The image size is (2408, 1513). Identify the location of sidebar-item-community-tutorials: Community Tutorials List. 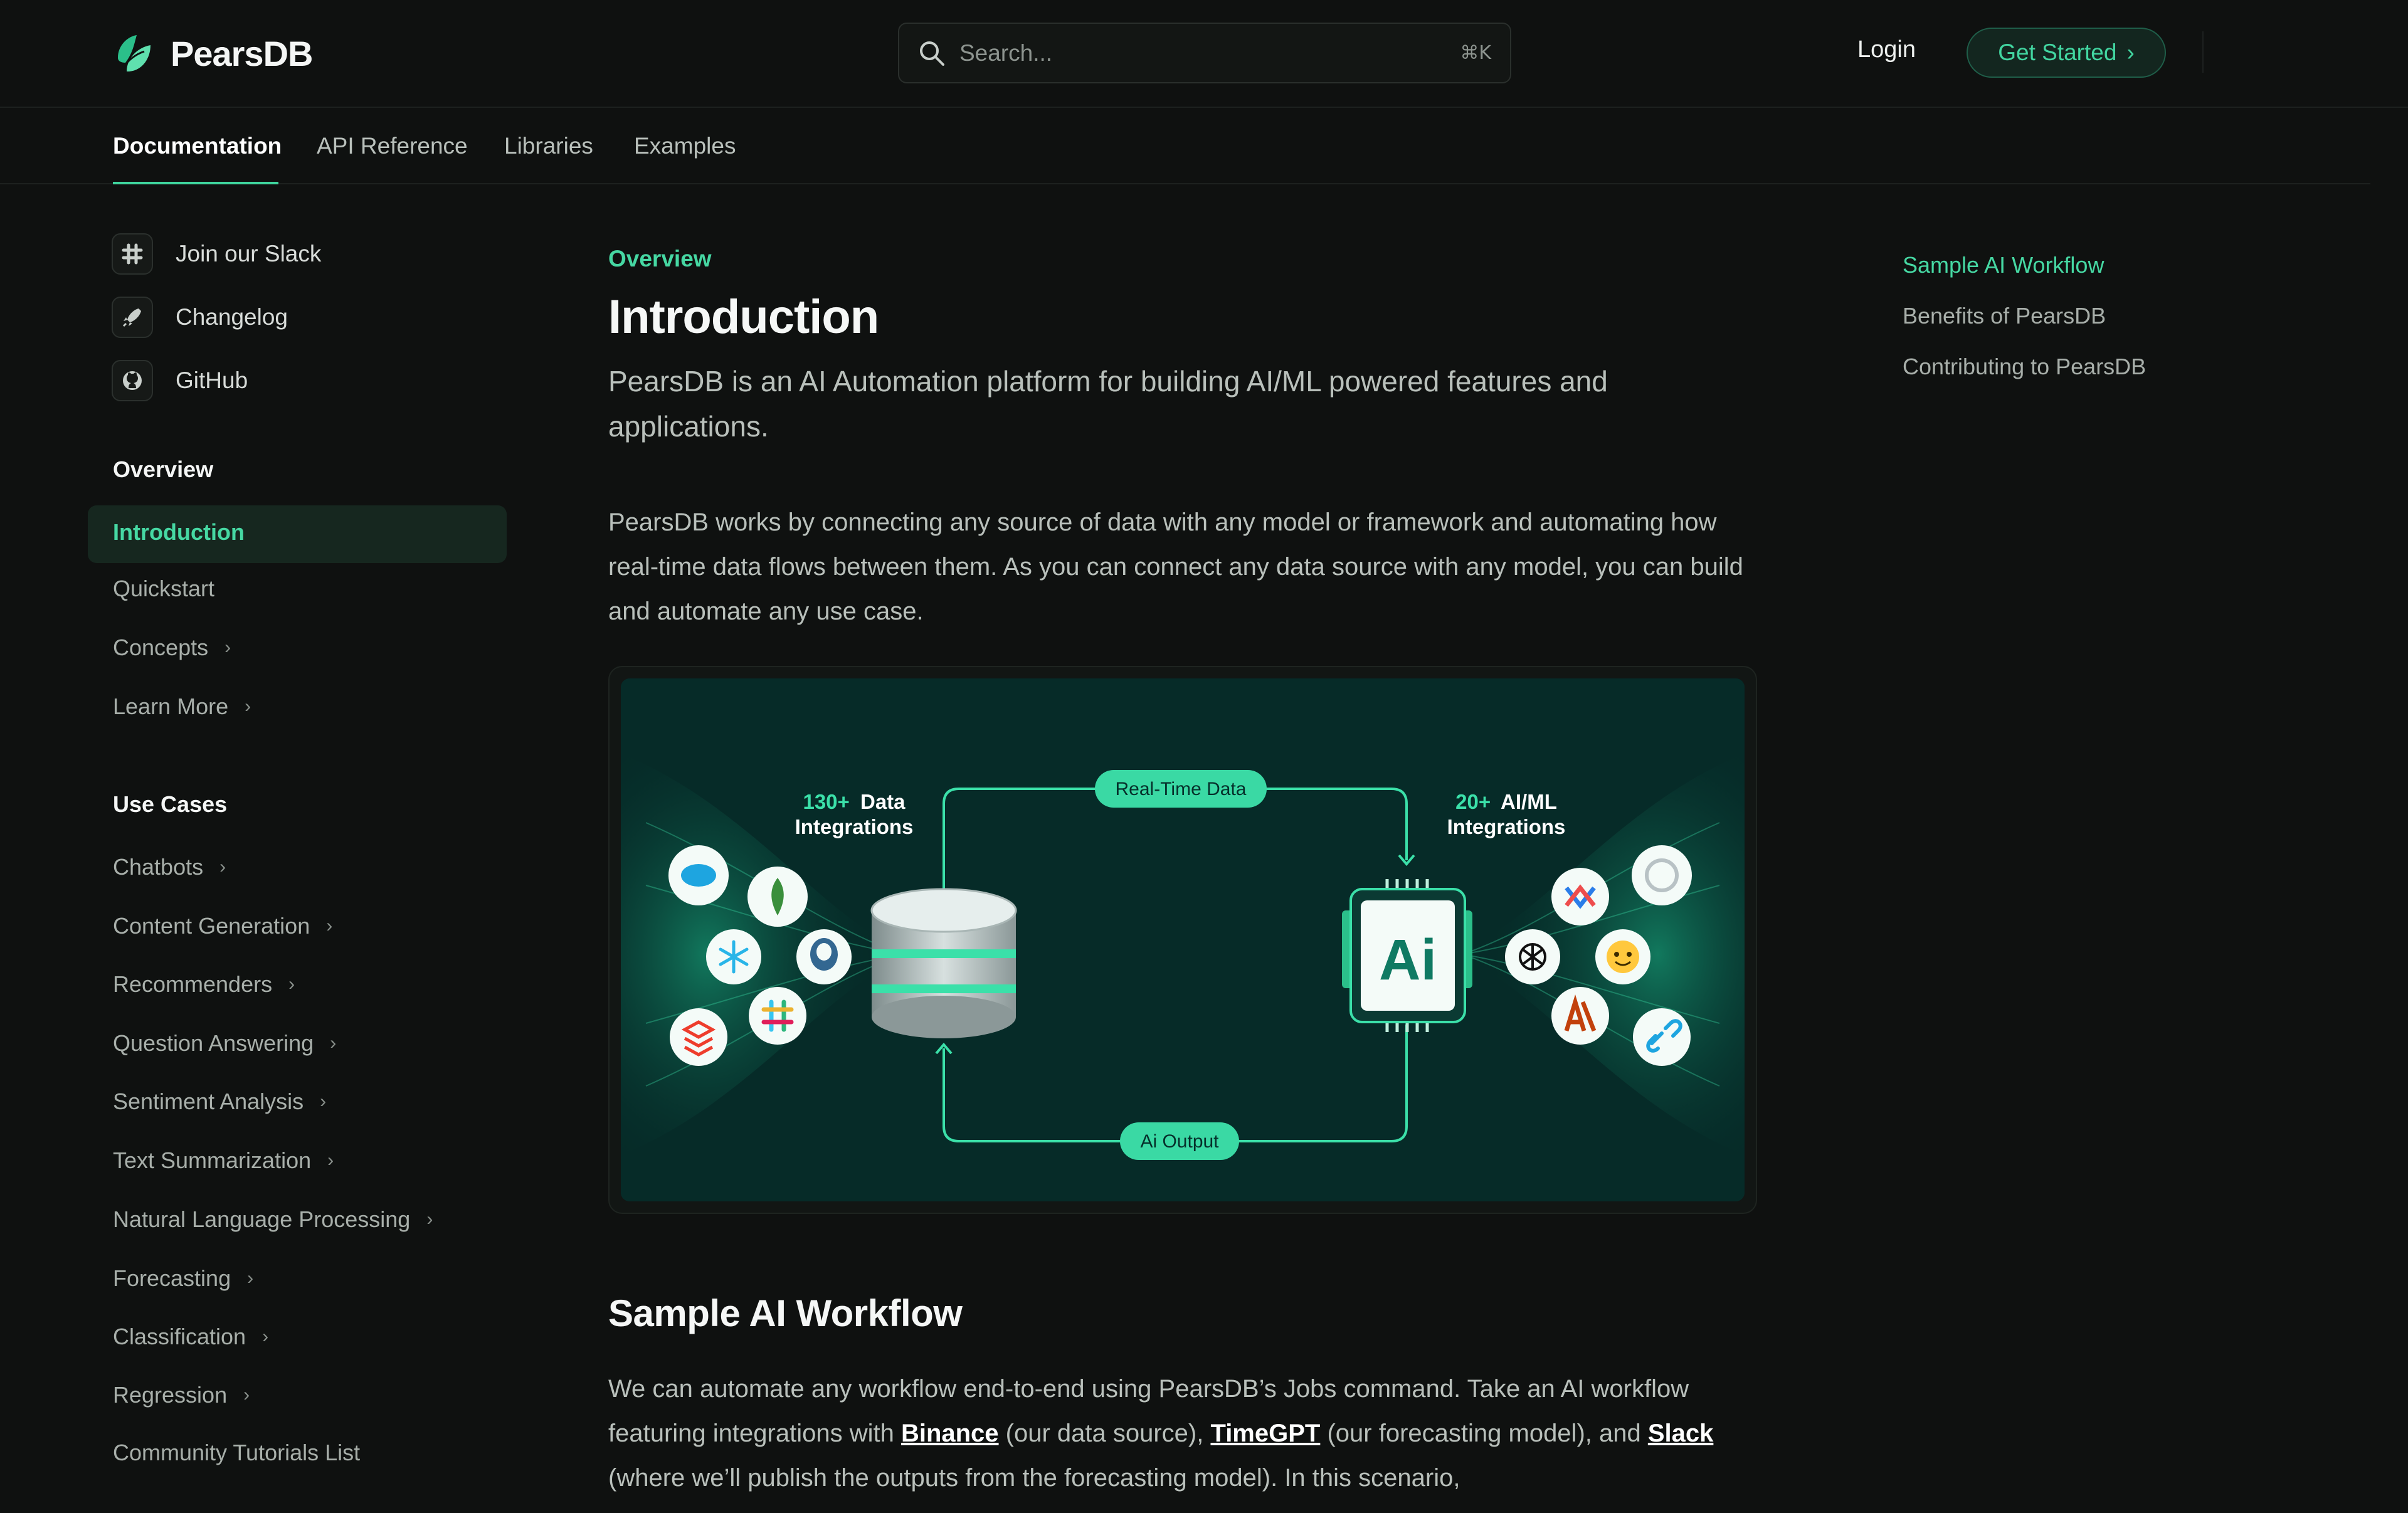
(236, 1453).